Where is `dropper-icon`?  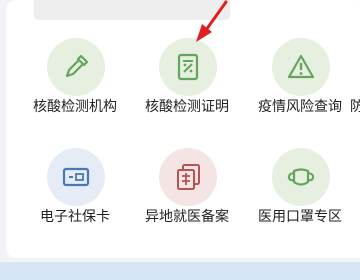 dropper-icon is located at coordinates (77, 66).